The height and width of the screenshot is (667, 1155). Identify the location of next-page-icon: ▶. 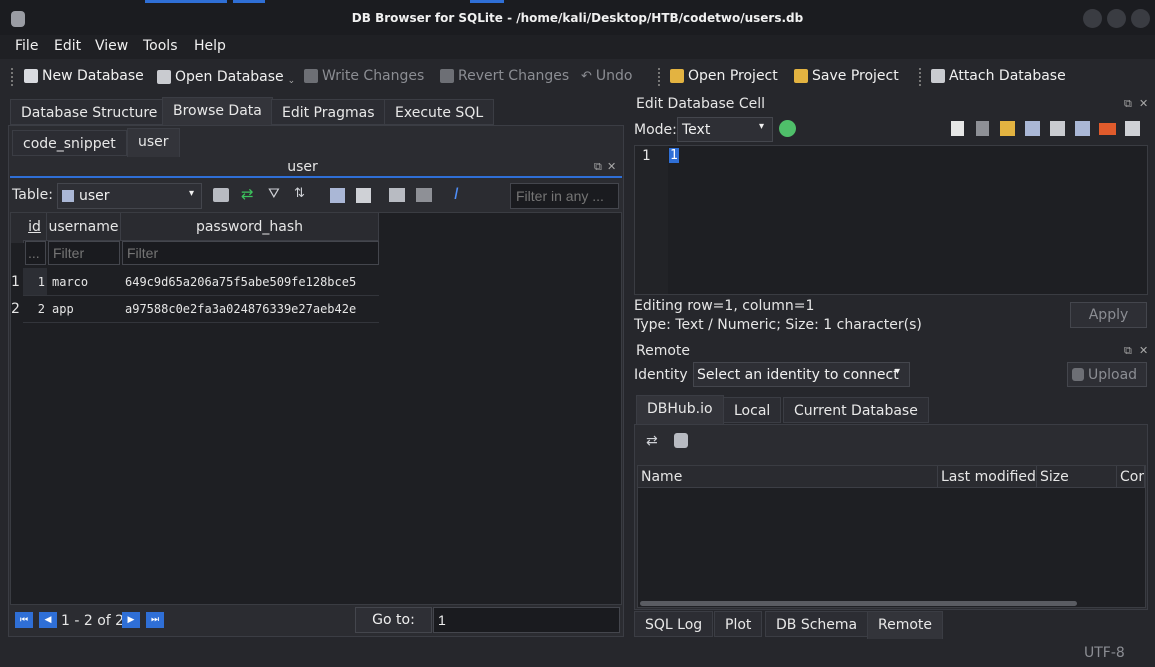
(131, 620).